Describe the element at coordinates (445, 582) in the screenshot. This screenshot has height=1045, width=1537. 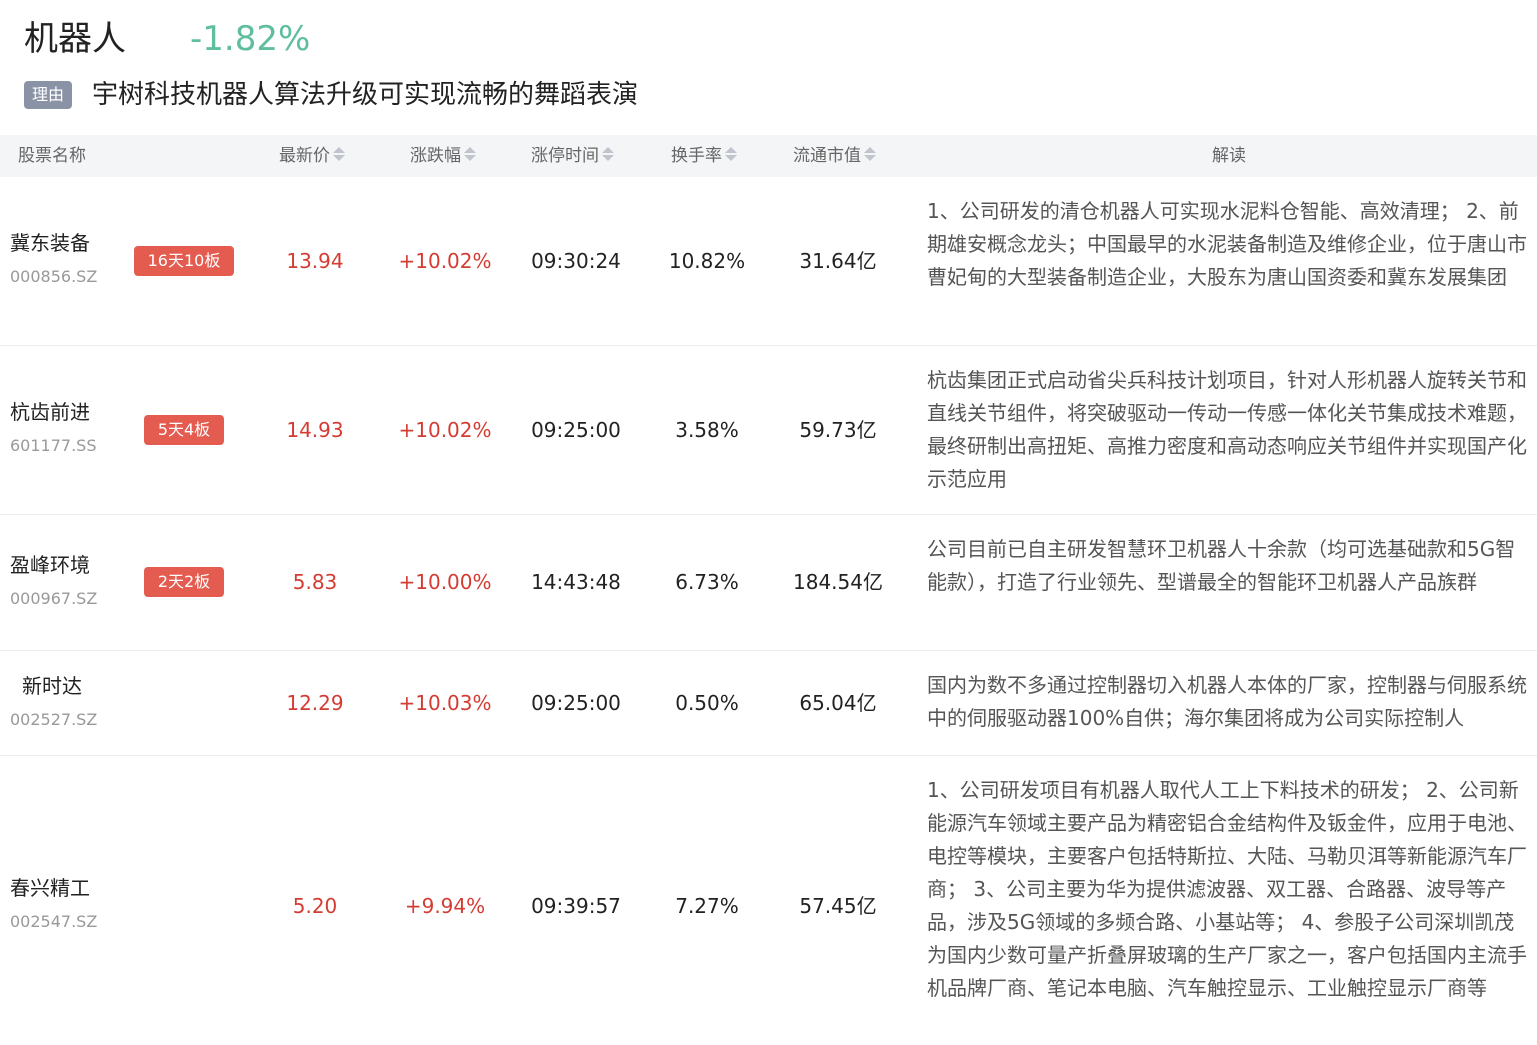
I see `change-cell: +10.00%` at that location.